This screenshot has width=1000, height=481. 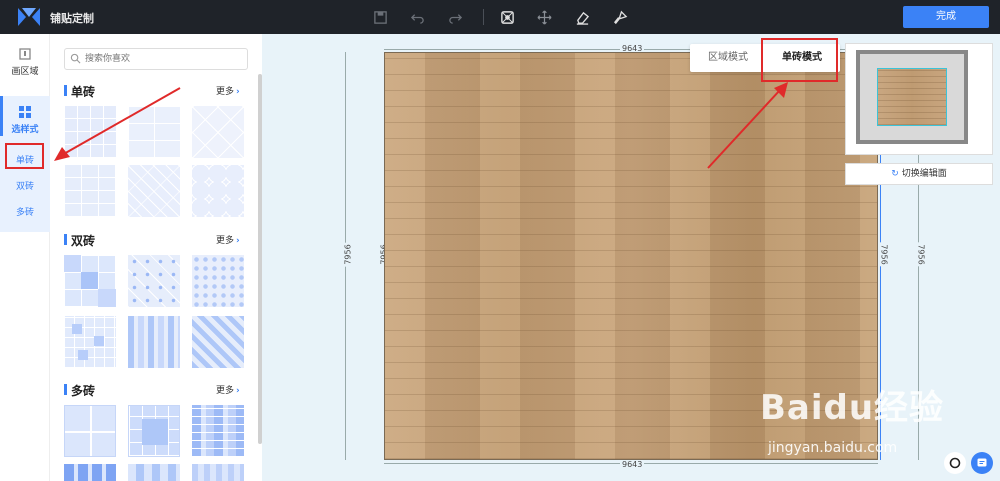 What do you see at coordinates (924, 174) in the screenshot?
I see `switch-label: 切换编辑面` at bounding box center [924, 174].